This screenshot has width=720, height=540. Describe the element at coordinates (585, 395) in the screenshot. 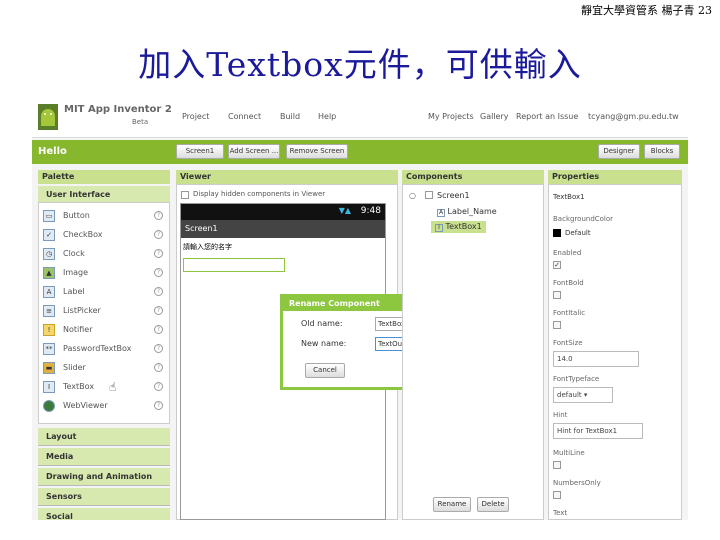

I see `chevron-down-icon: ▾` at that location.